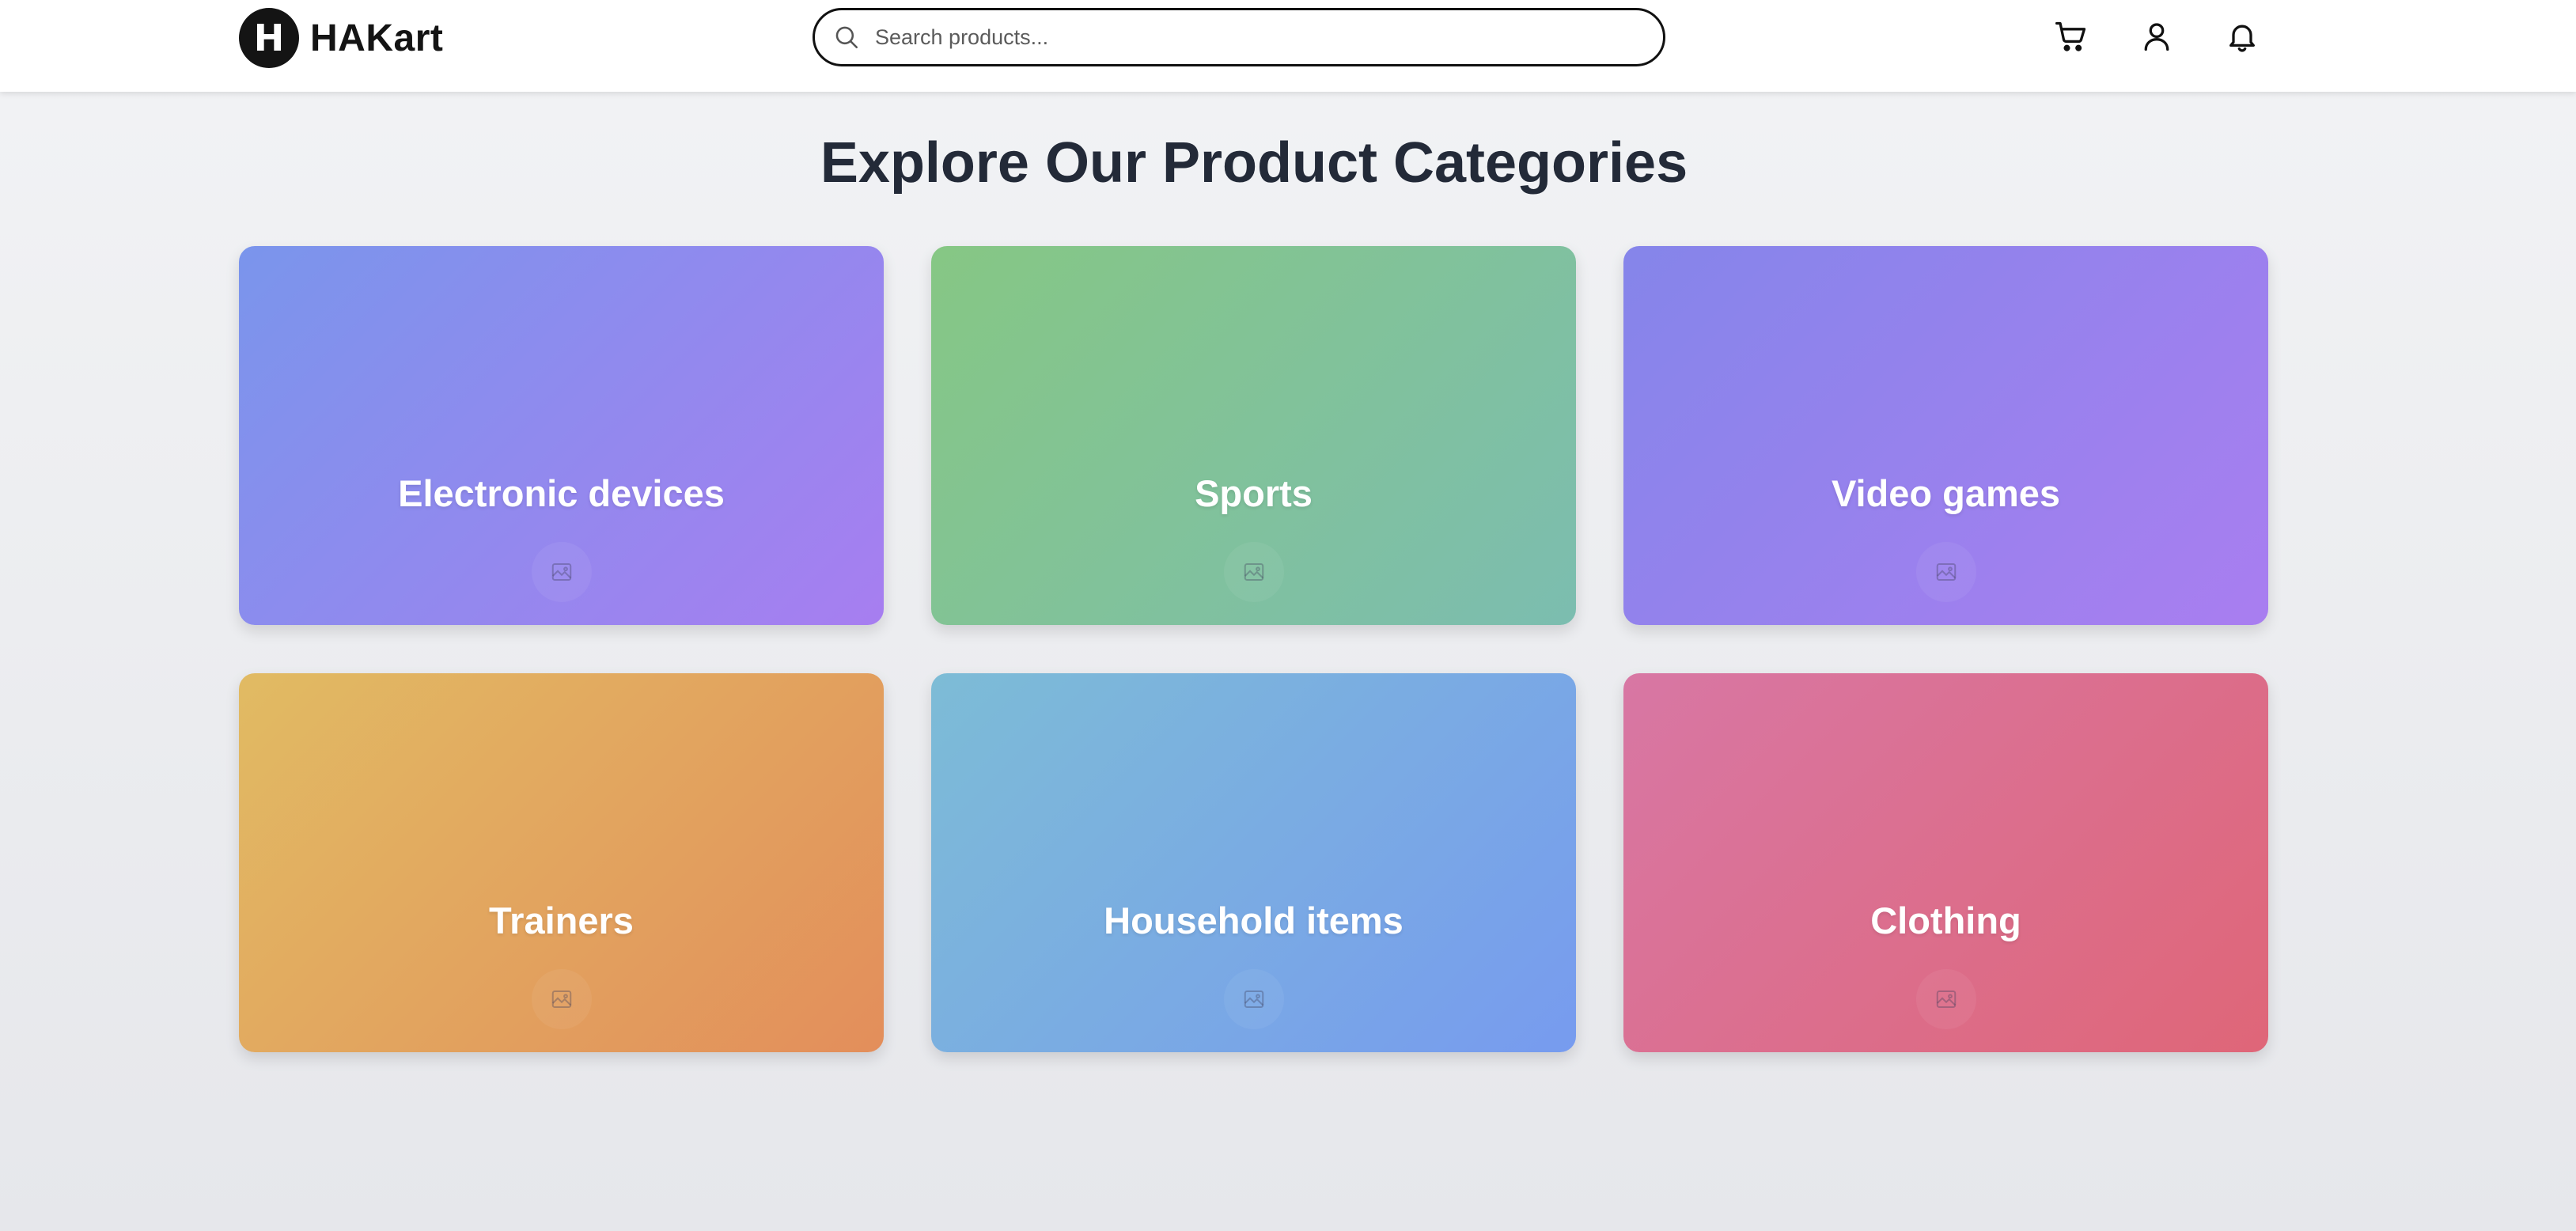  What do you see at coordinates (269, 38) in the screenshot?
I see `brand-logo: H` at bounding box center [269, 38].